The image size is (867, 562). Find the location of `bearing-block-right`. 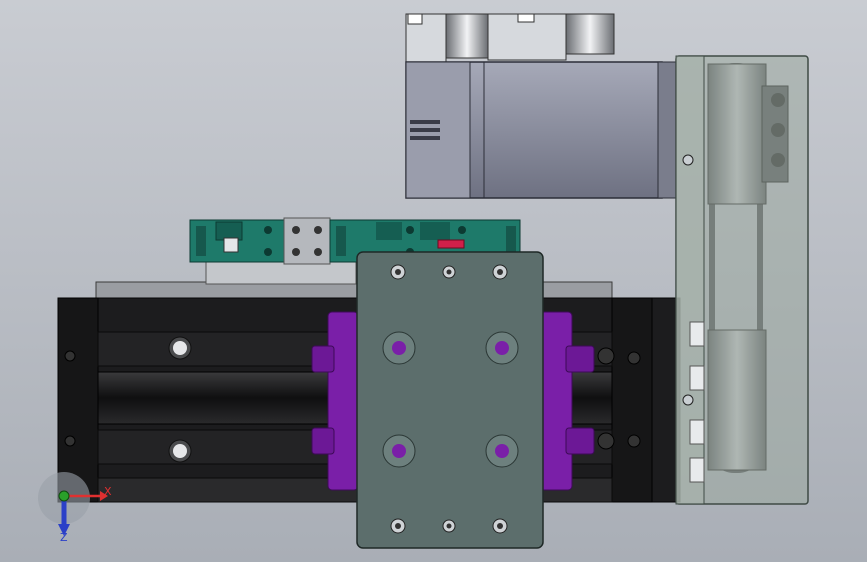

bearing-block-right is located at coordinates (556, 401).